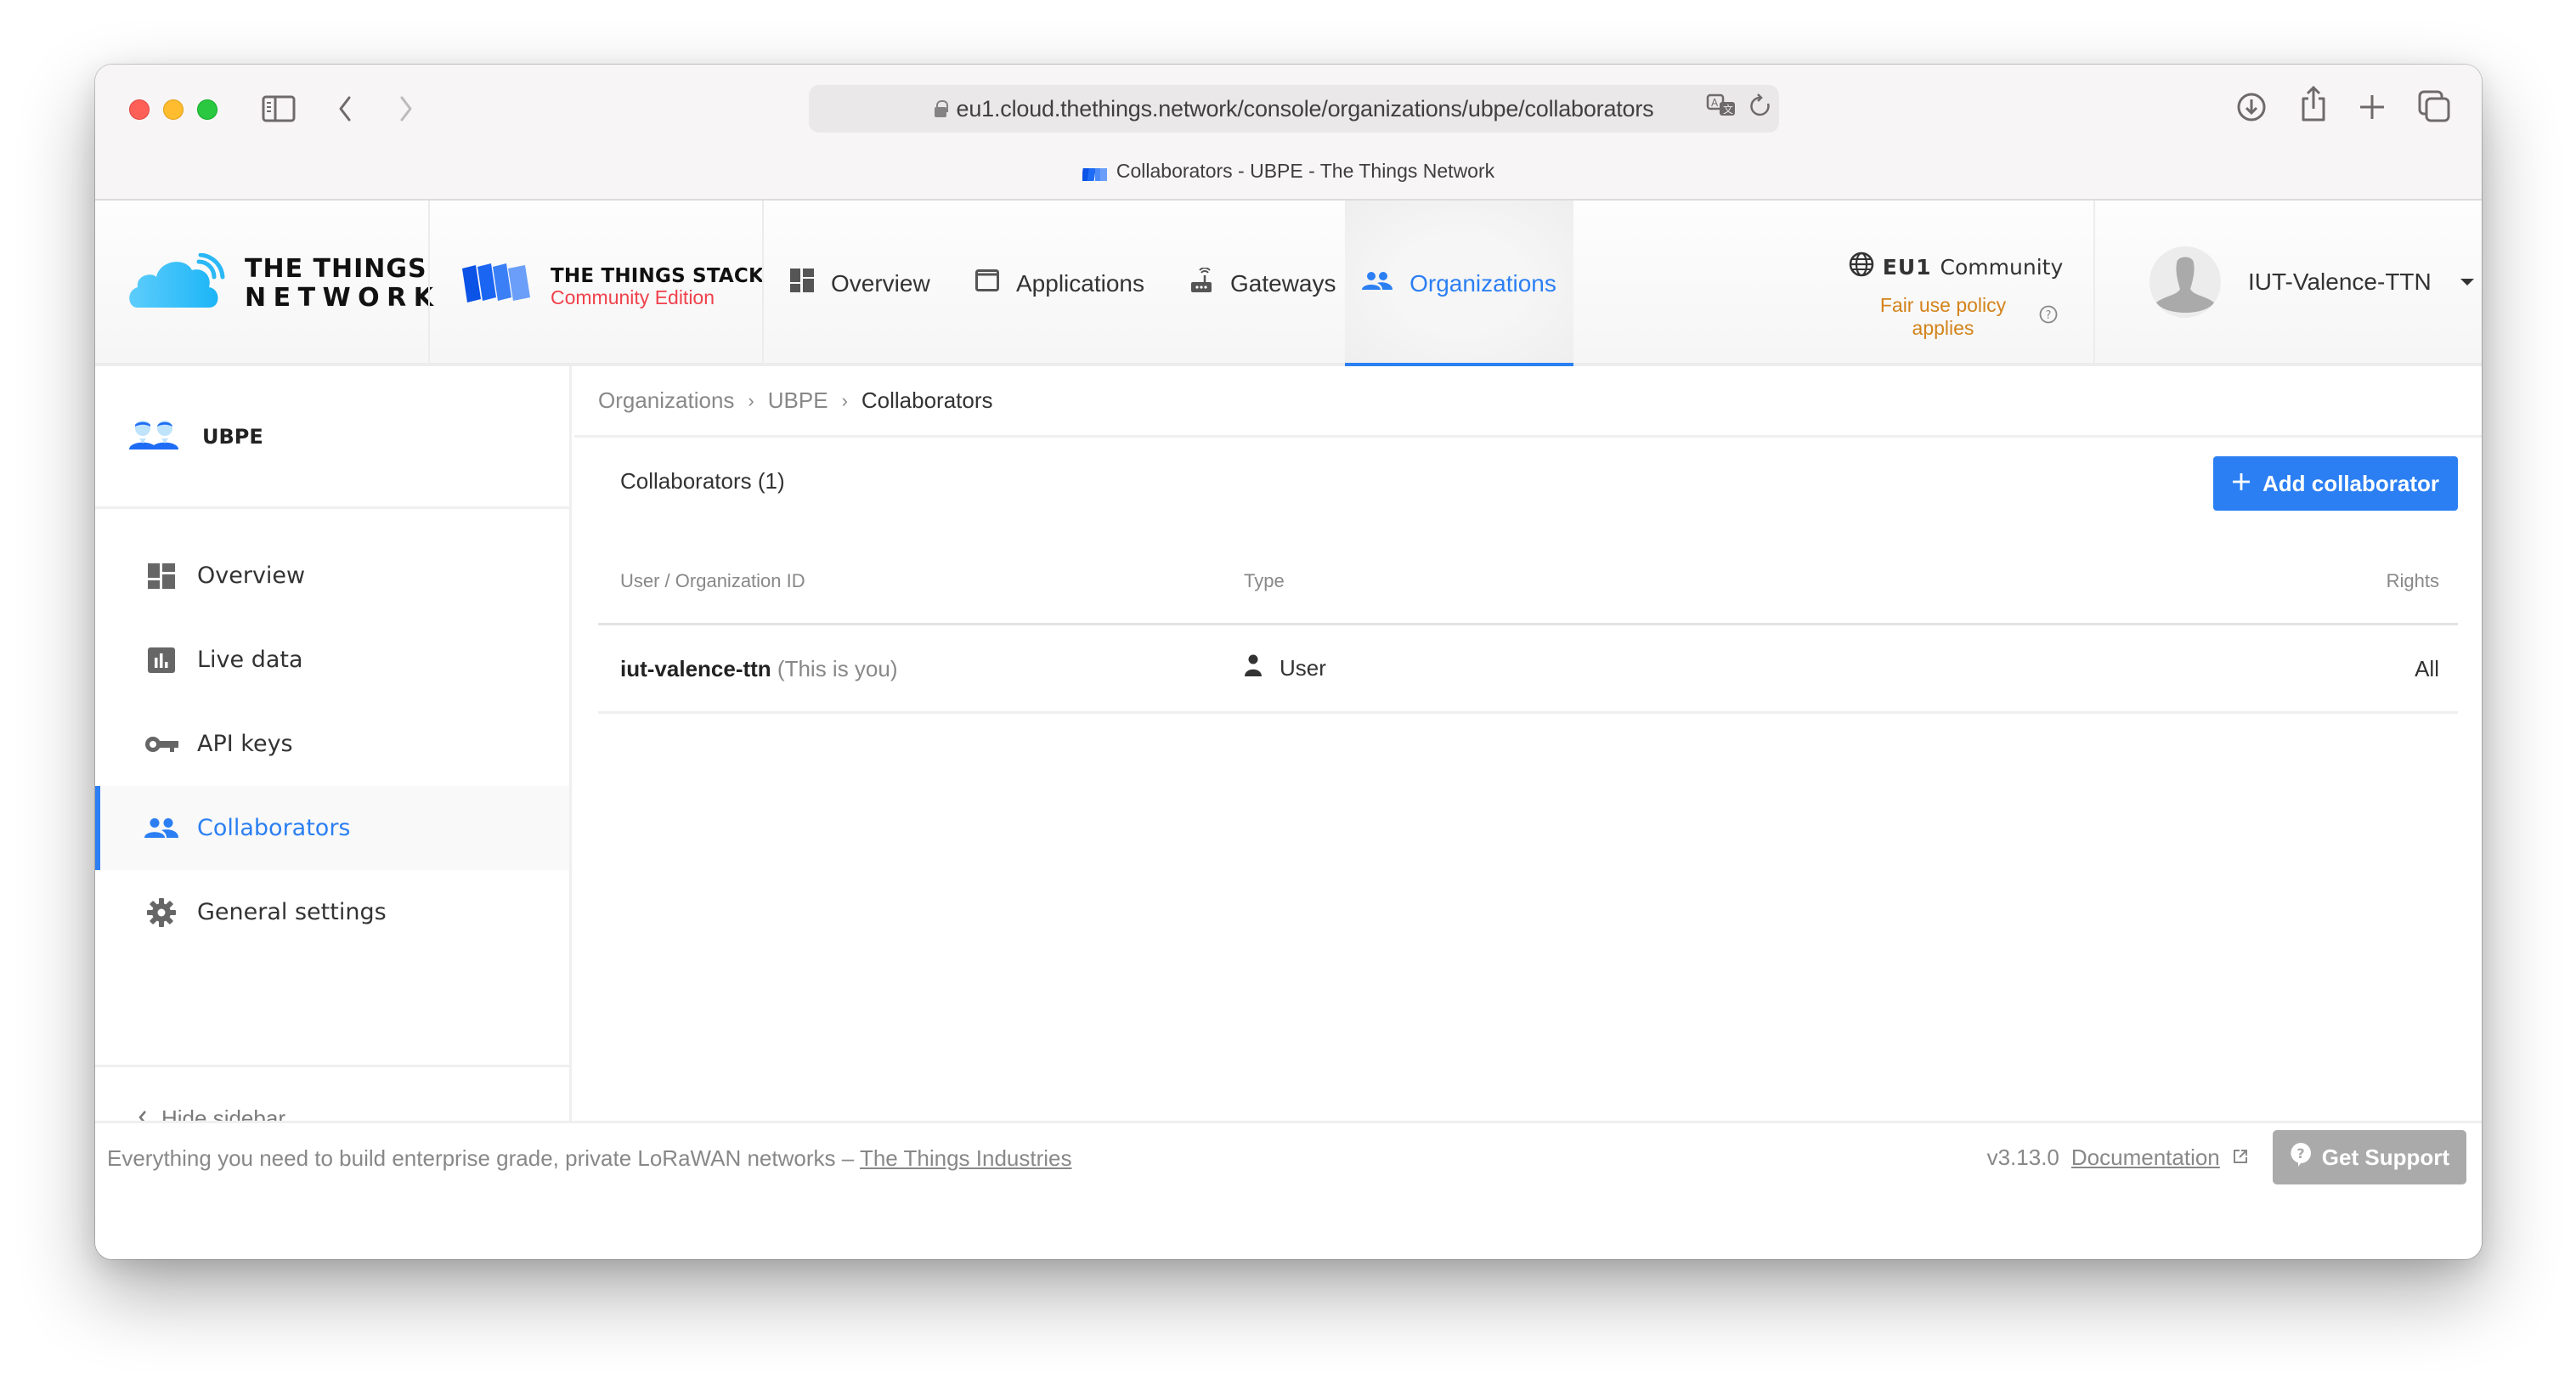 The width and height of the screenshot is (2576, 1385). I want to click on collaborator-id-cell: iut-valence-ttn (This is you), so click(759, 669).